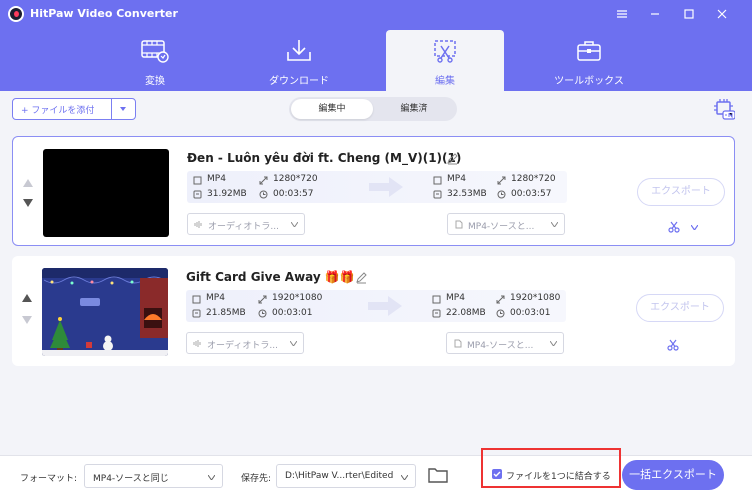 This screenshot has width=752, height=495. Describe the element at coordinates (324, 158) in the screenshot. I see `file-title: Đen - Luôn yêu đời ft. Cheng (M_V)(1)(1)` at that location.